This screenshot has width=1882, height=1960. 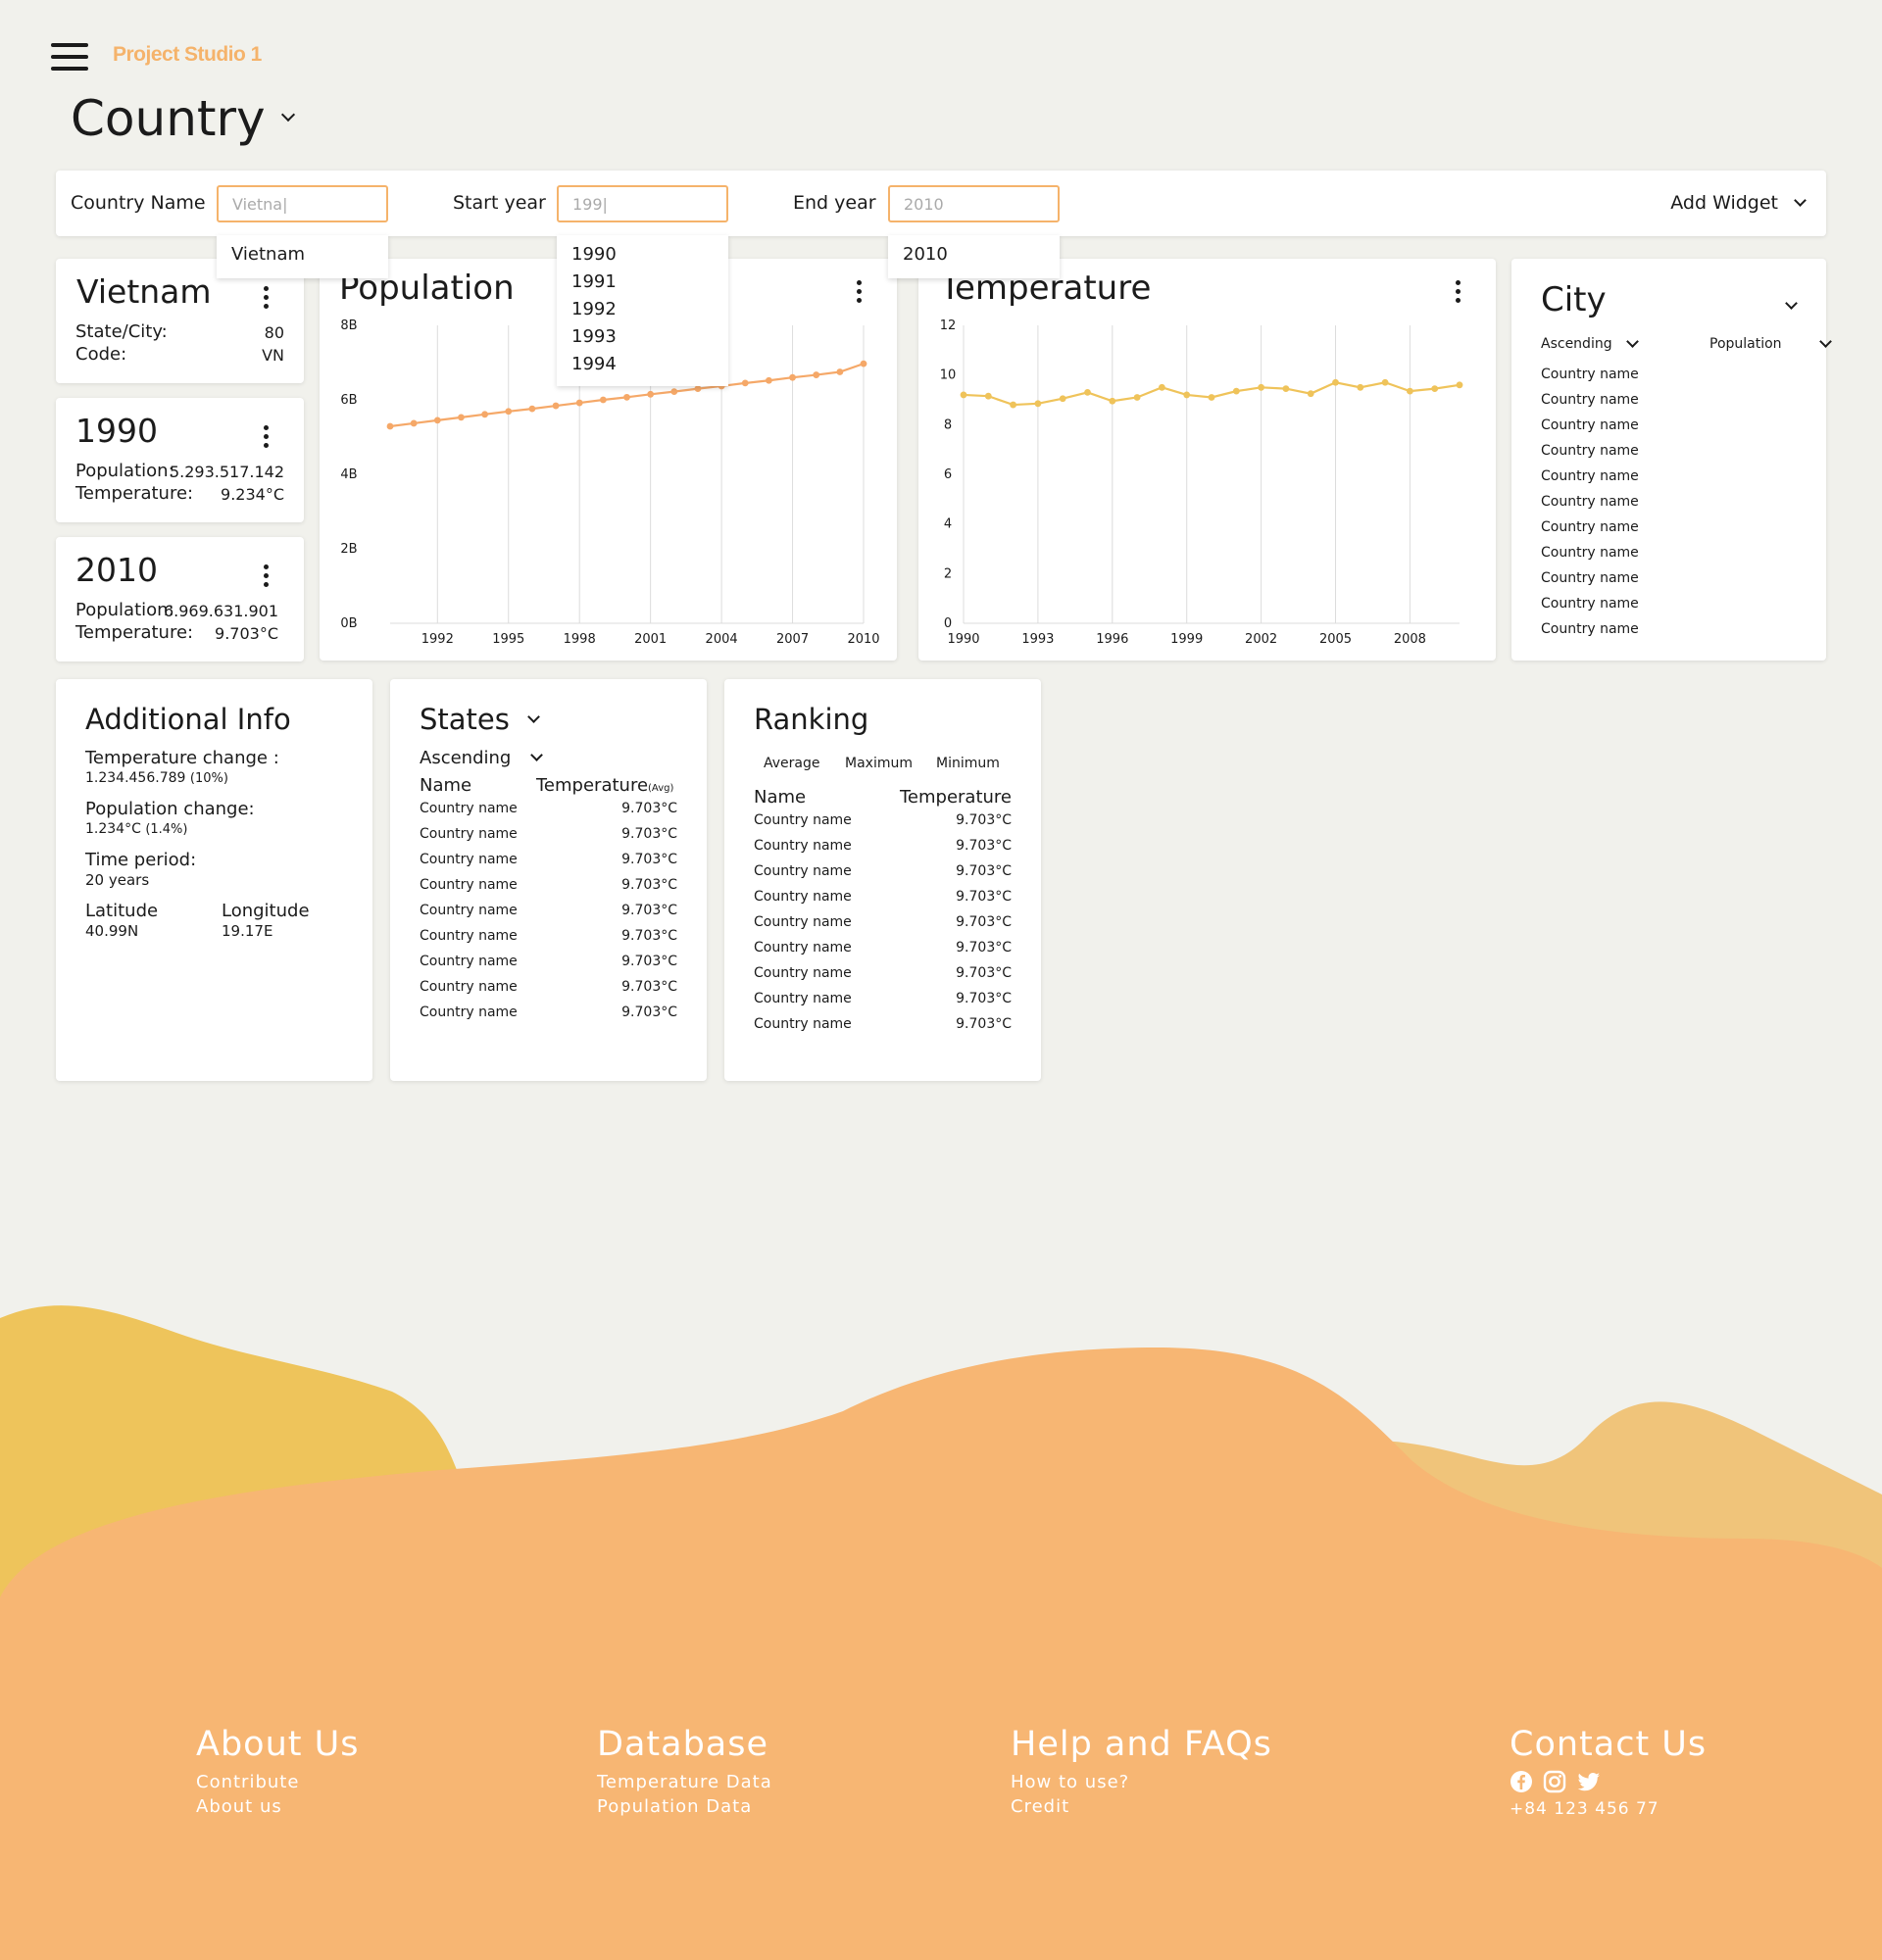 I want to click on app-logo: Project Studio 1, so click(x=188, y=55).